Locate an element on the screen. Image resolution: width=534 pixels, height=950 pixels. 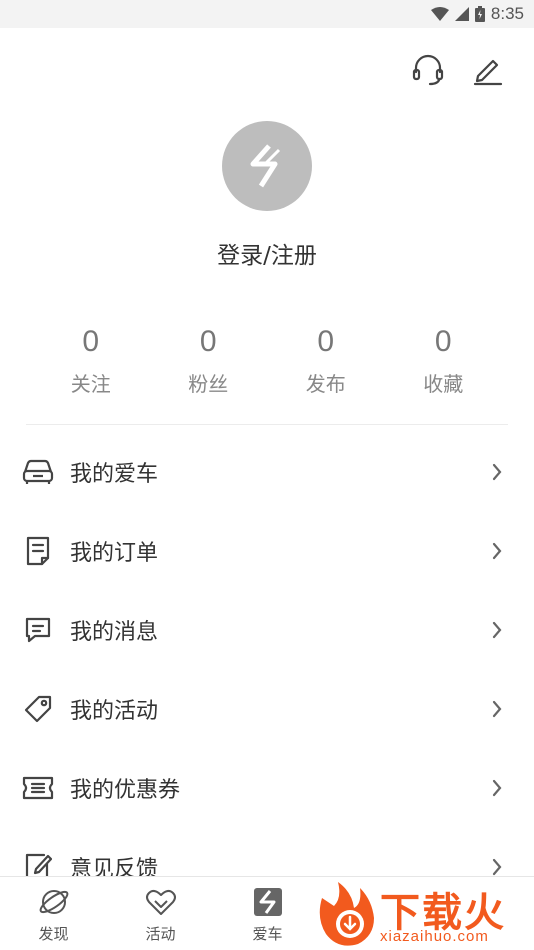
customer-service-button is located at coordinates (428, 70).